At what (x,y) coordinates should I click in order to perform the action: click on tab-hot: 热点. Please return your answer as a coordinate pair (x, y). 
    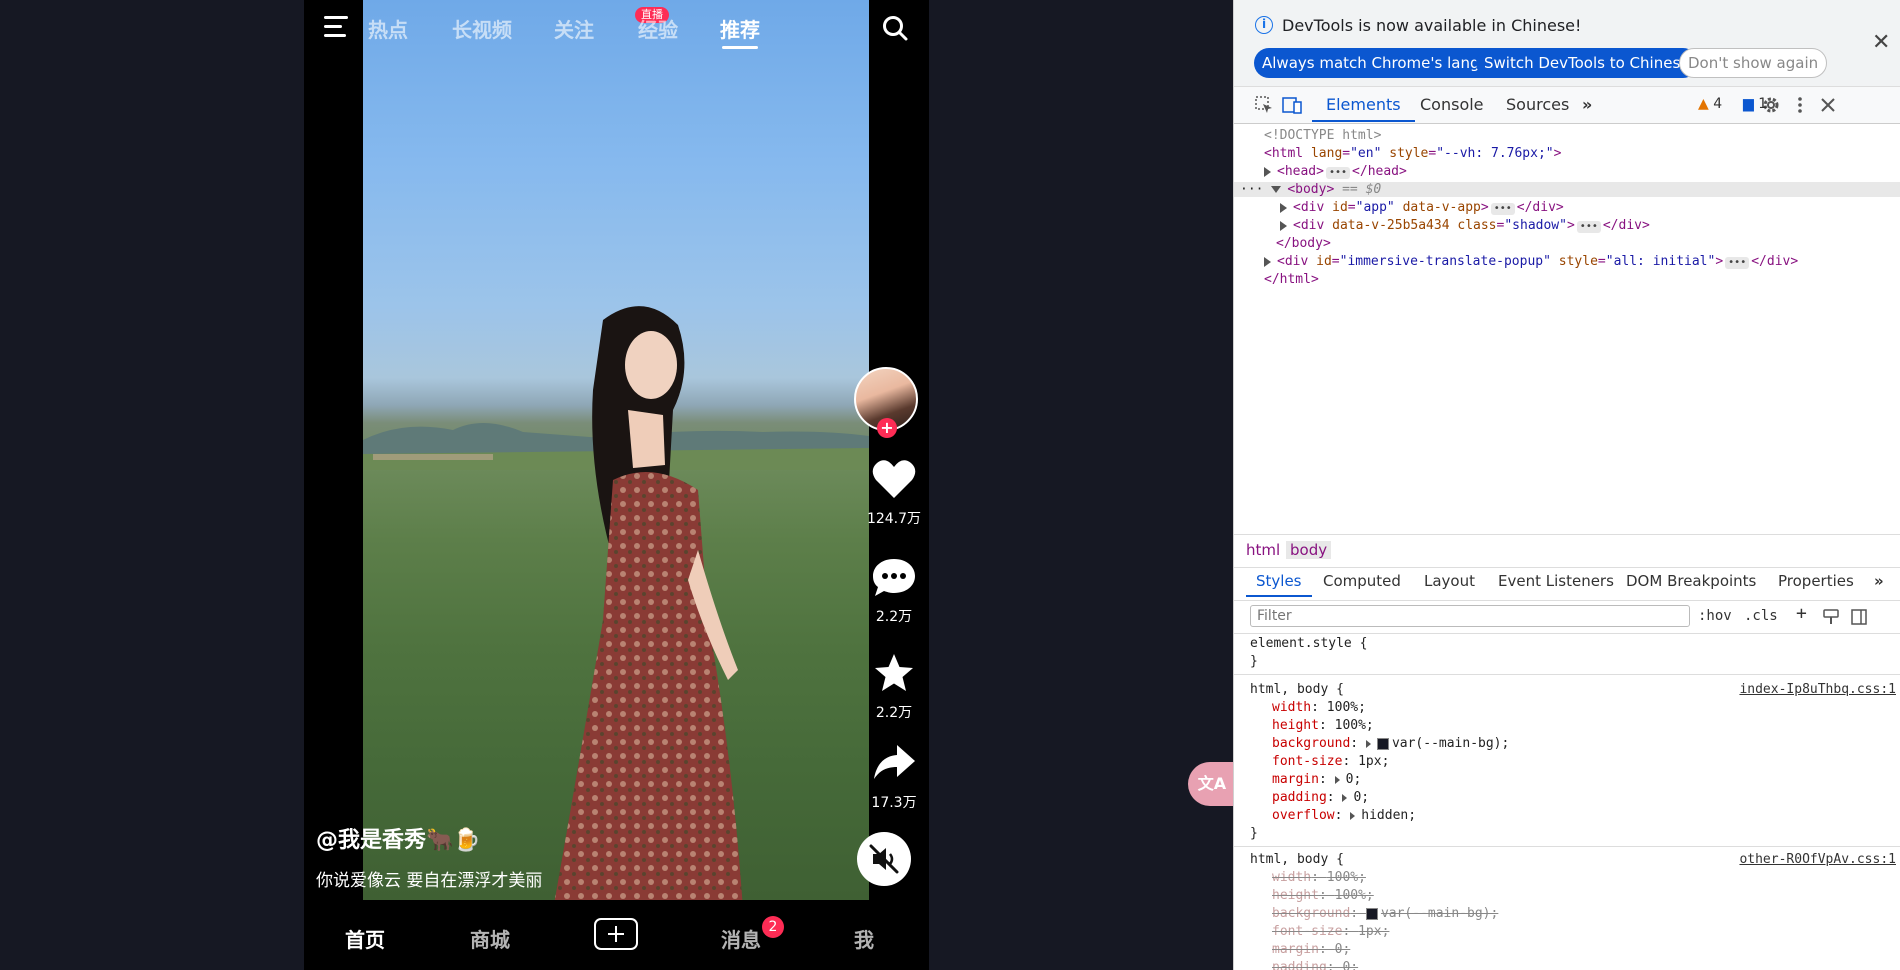
    Looking at the image, I should click on (388, 28).